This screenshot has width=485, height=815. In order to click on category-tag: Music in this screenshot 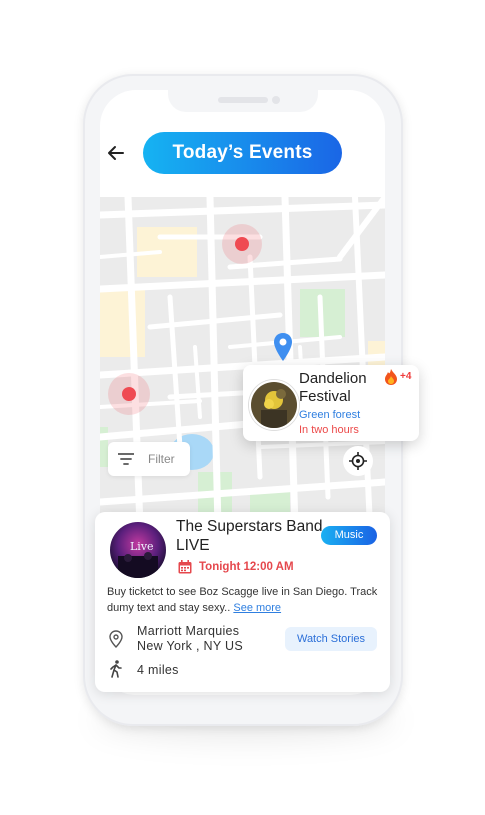, I will do `click(349, 535)`.